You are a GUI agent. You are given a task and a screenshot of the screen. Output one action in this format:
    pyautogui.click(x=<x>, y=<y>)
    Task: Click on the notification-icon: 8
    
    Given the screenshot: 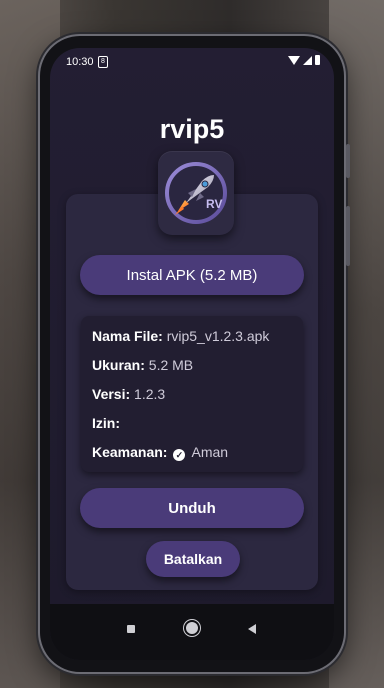 What is the action you would take?
    pyautogui.click(x=103, y=62)
    